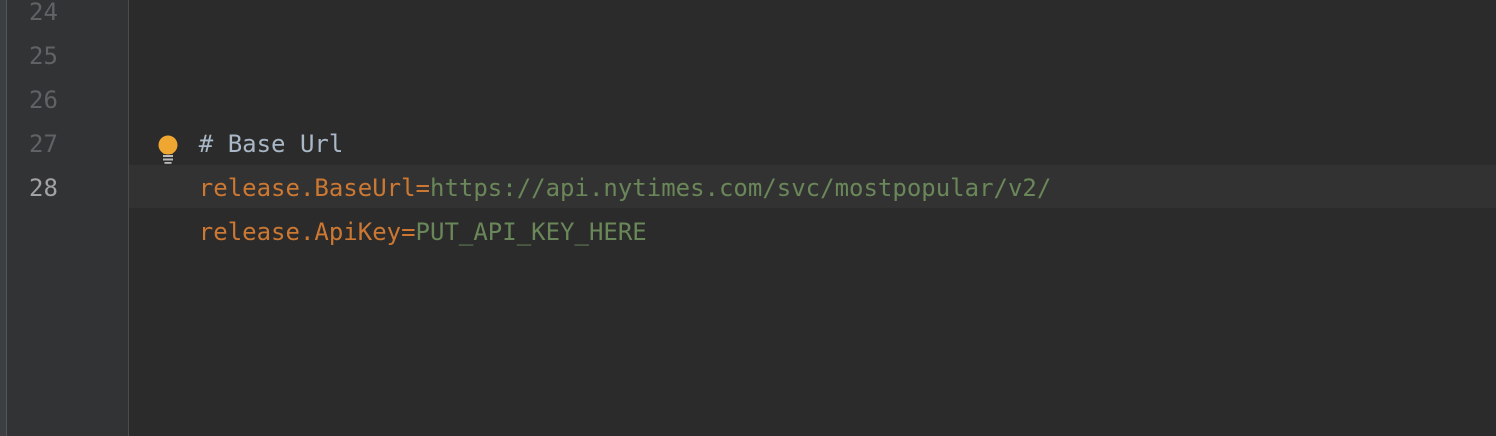 The image size is (1496, 436). Describe the element at coordinates (43, 100) in the screenshot. I see `line-number-26: 26` at that location.